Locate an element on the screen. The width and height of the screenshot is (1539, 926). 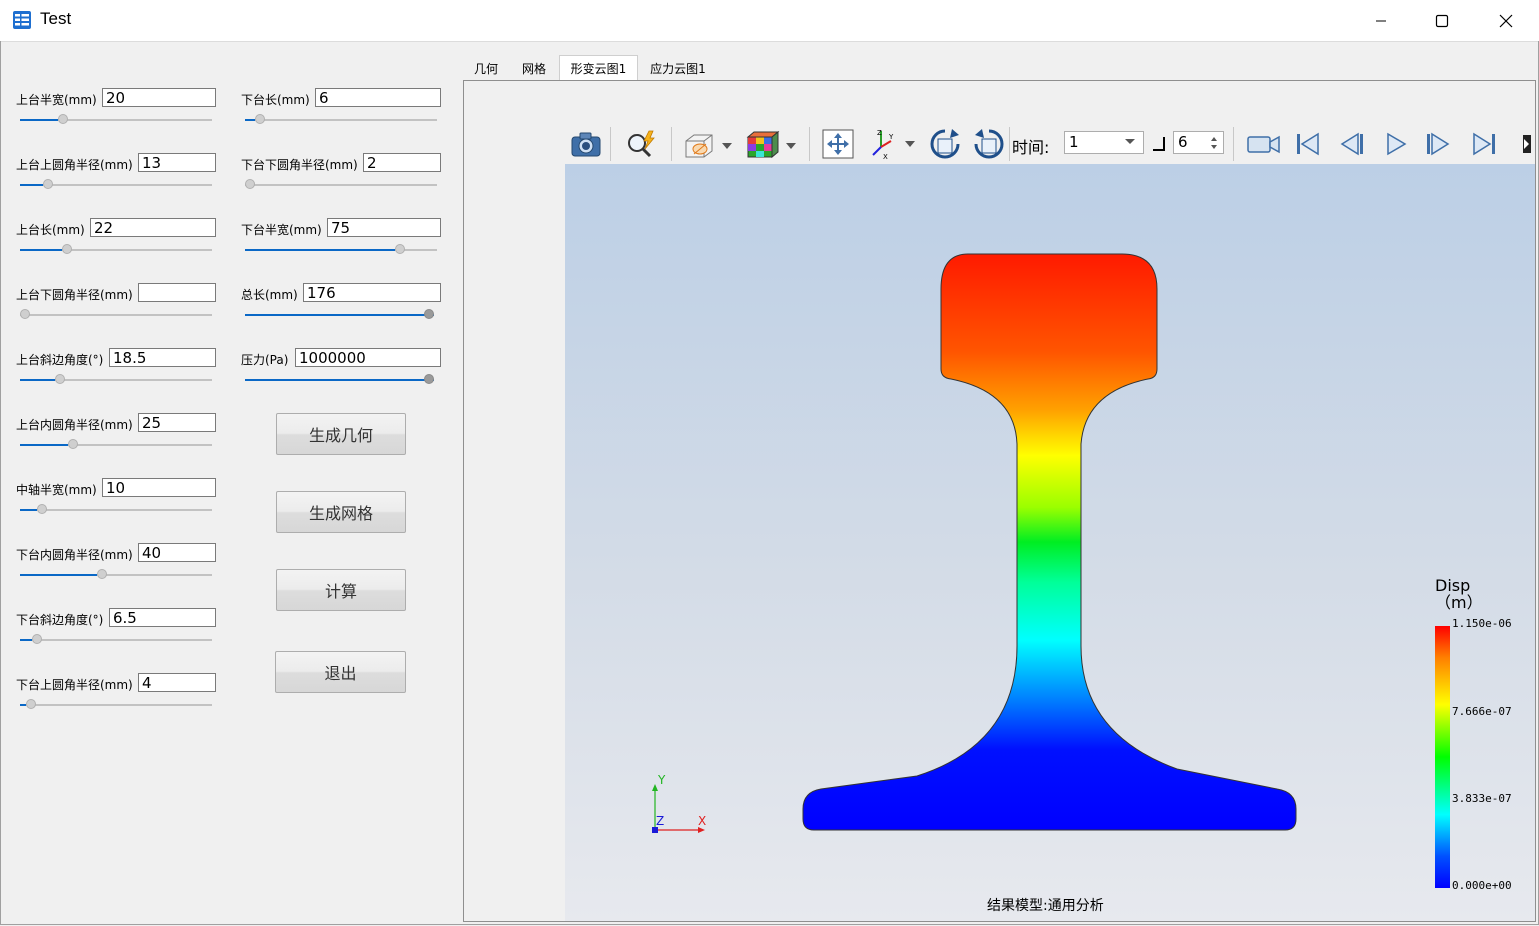
last-frame-button is located at coordinates (1484, 143).